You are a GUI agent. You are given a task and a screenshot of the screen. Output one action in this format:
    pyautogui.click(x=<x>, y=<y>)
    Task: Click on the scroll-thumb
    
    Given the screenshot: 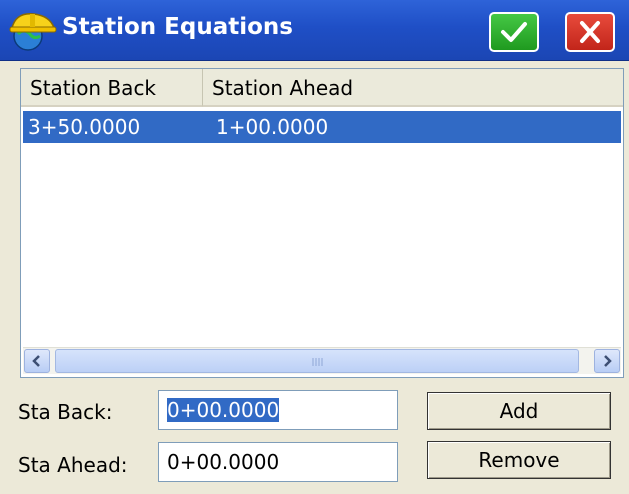 What is the action you would take?
    pyautogui.click(x=317, y=361)
    